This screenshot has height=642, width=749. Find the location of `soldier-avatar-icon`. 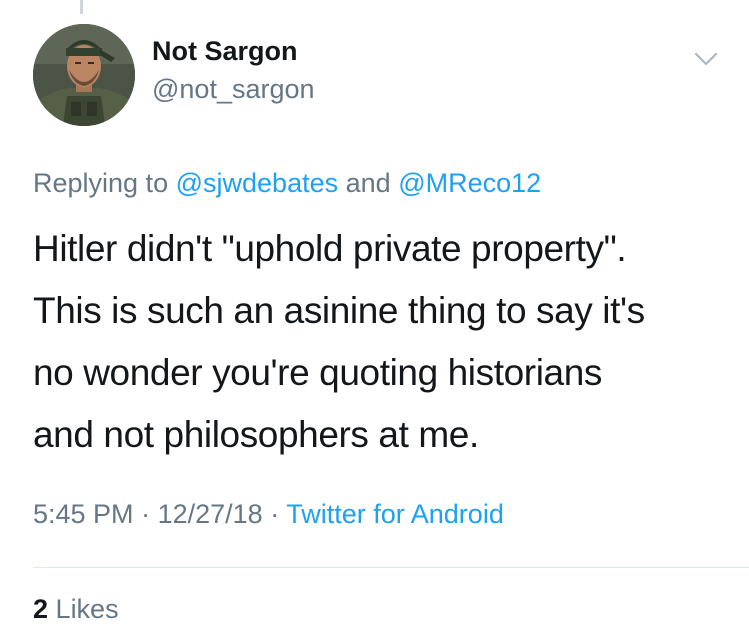

soldier-avatar-icon is located at coordinates (84, 75).